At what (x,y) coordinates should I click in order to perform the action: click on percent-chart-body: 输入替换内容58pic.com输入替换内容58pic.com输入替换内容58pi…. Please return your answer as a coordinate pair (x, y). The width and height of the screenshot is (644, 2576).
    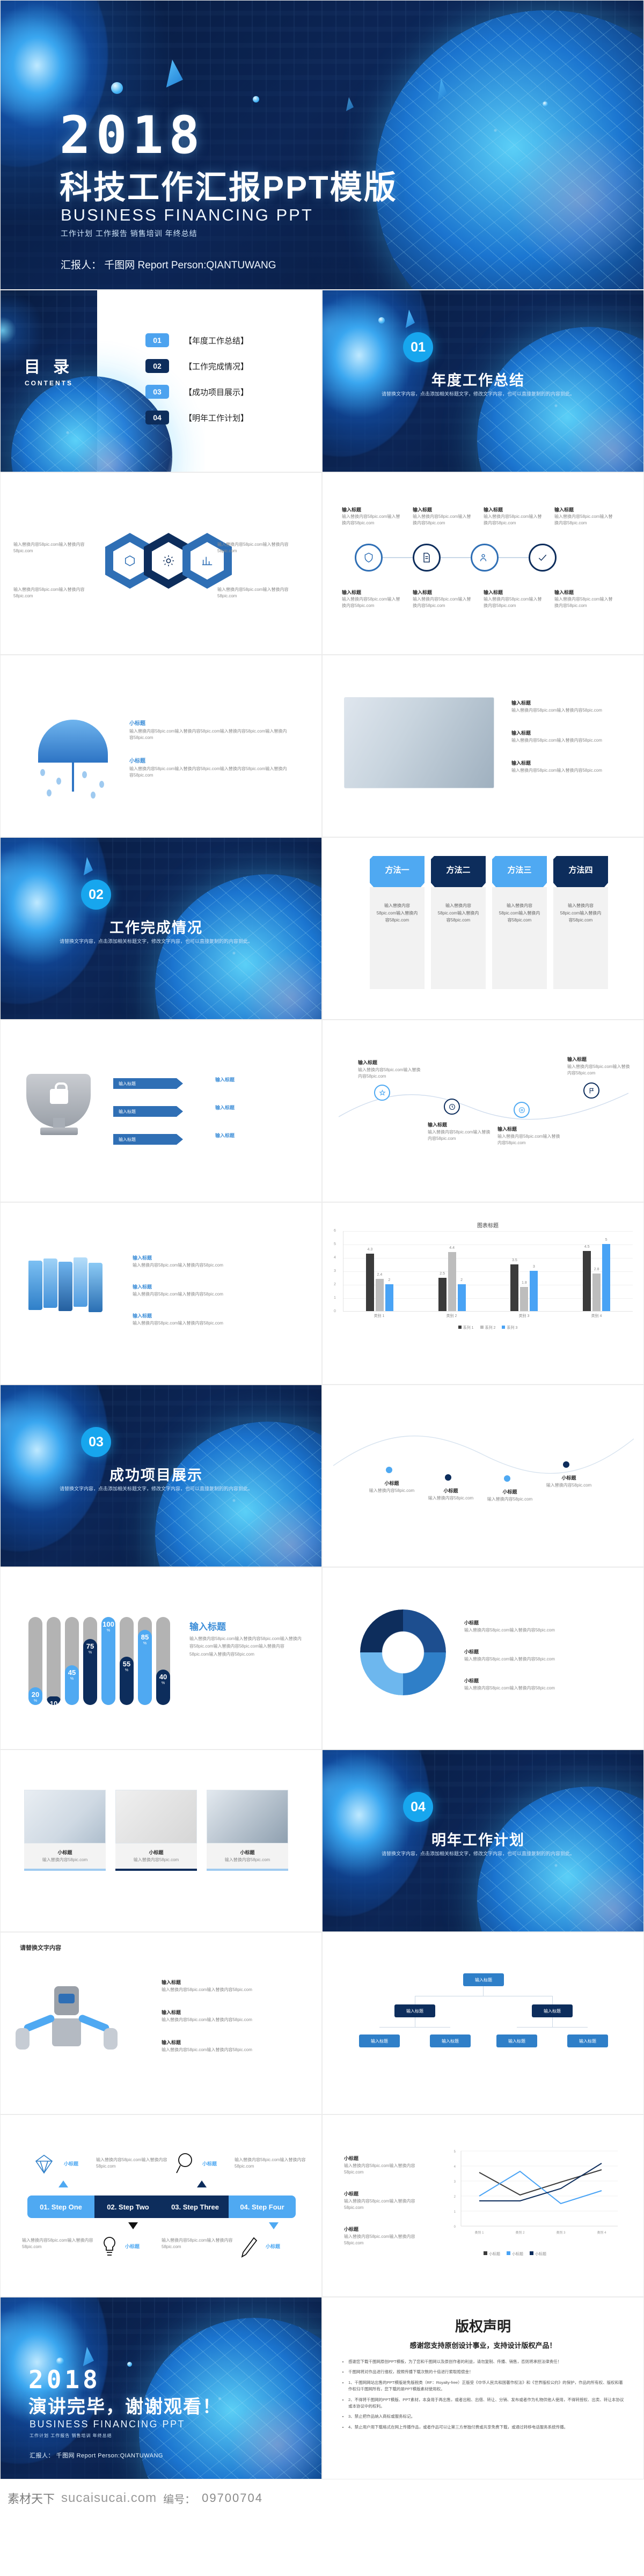
    Looking at the image, I should click on (245, 1646).